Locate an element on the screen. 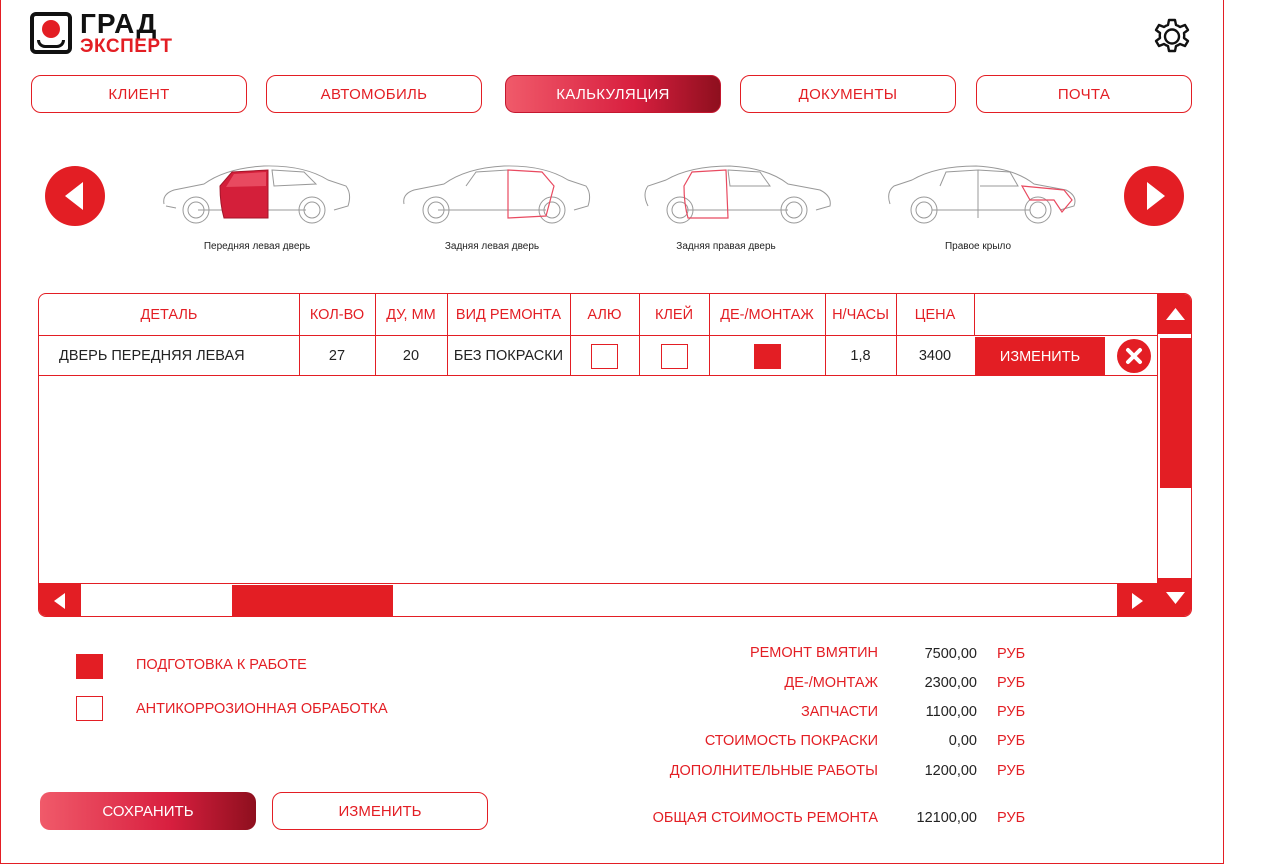 The height and width of the screenshot is (865, 1280). scroll-down-icon is located at coordinates (1175, 597).